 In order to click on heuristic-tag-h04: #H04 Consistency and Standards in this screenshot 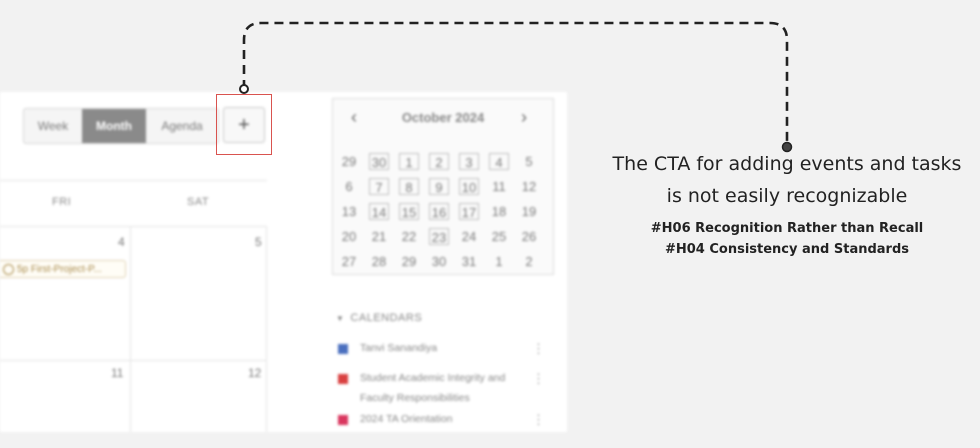, I will do `click(787, 249)`.